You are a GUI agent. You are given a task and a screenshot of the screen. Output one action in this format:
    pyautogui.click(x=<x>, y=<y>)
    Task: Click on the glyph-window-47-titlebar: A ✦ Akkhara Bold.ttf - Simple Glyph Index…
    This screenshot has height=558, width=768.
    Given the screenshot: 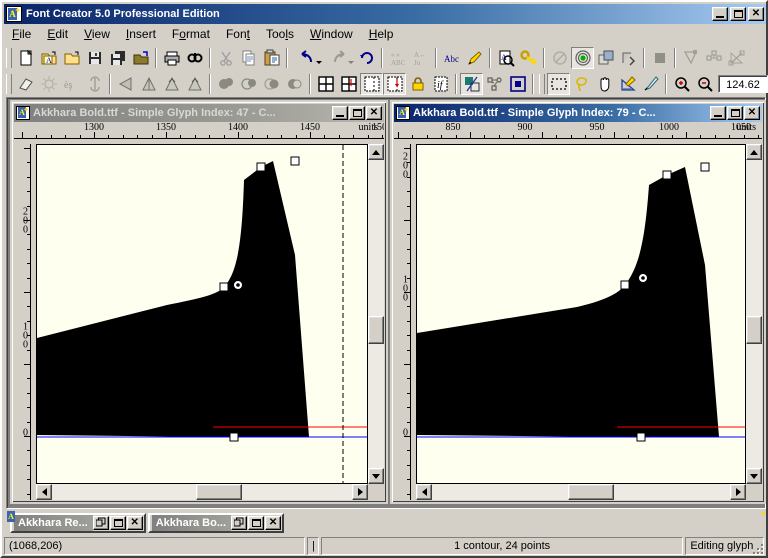 What is the action you would take?
    pyautogui.click(x=199, y=113)
    